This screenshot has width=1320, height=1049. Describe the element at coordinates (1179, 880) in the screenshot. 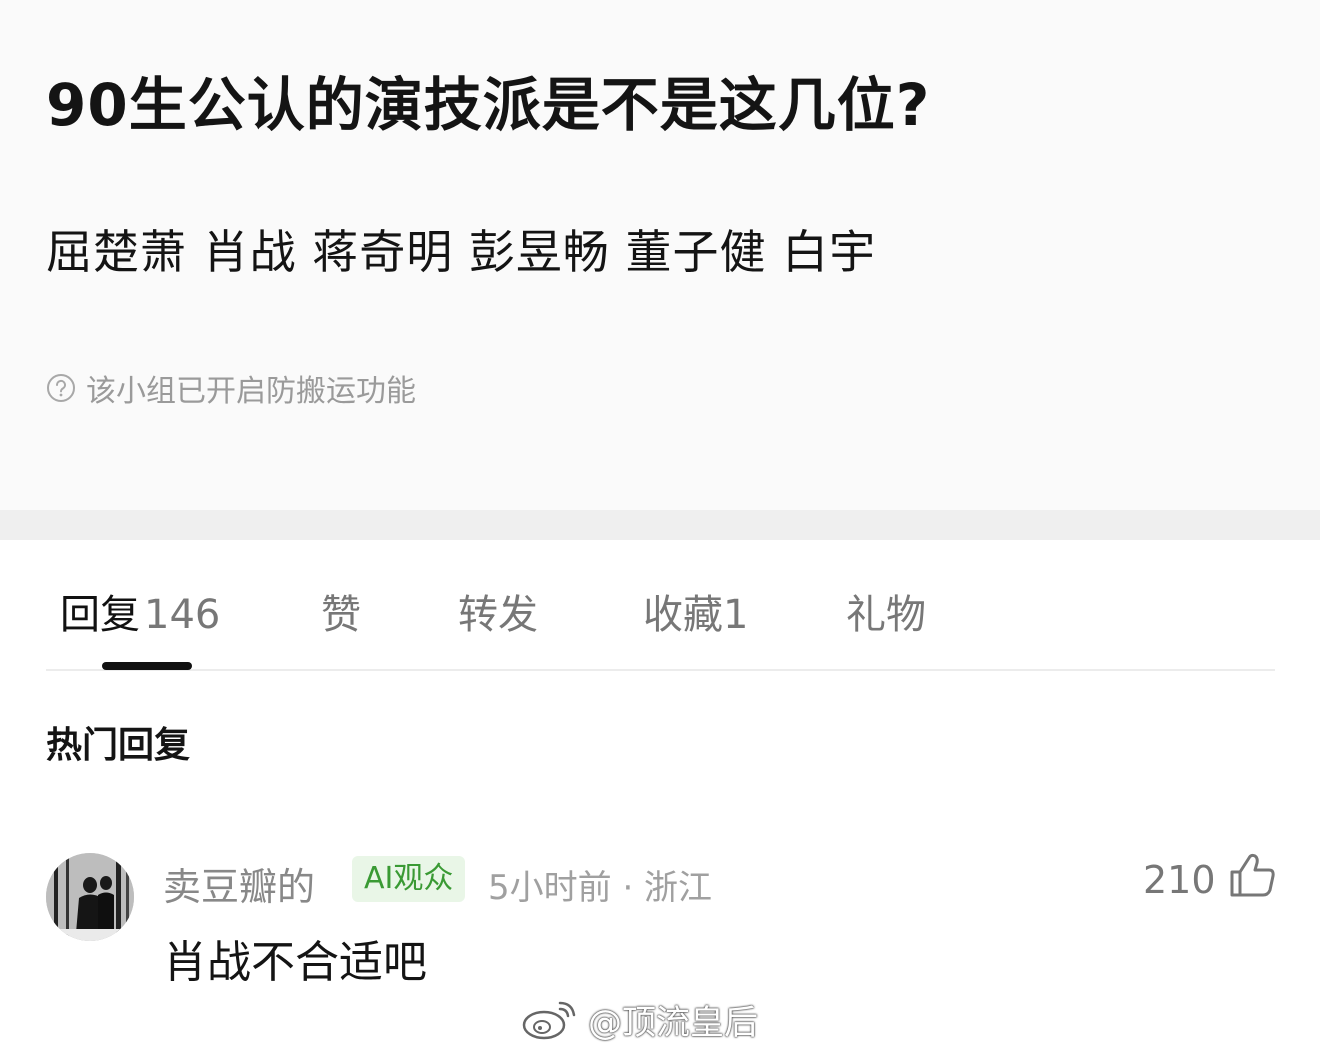

I see `like-count: 210` at that location.